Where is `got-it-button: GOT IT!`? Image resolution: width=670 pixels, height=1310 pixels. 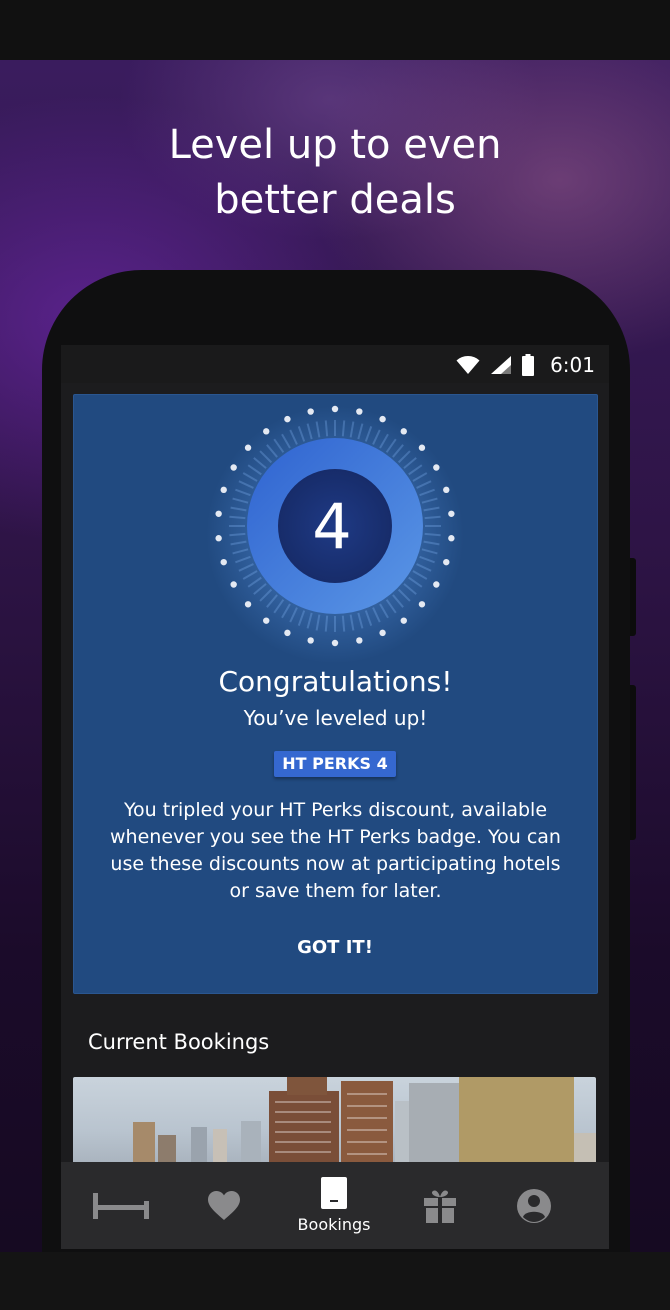 got-it-button: GOT IT! is located at coordinates (335, 948).